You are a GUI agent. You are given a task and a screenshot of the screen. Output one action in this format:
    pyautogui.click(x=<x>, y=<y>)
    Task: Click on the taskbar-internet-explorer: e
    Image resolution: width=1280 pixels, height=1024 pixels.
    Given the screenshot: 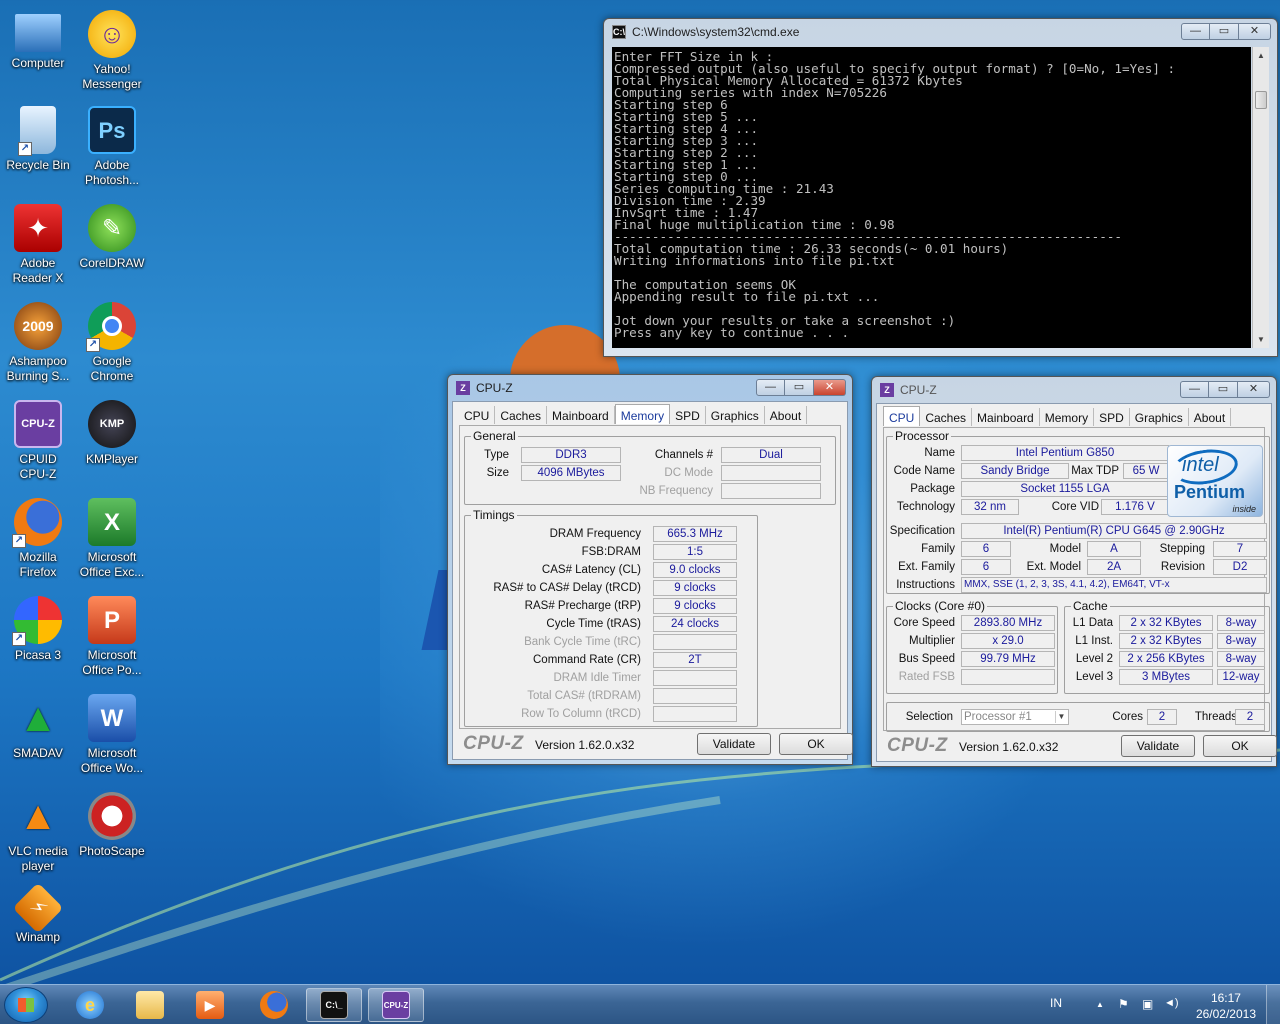 What is the action you would take?
    pyautogui.click(x=90, y=1005)
    